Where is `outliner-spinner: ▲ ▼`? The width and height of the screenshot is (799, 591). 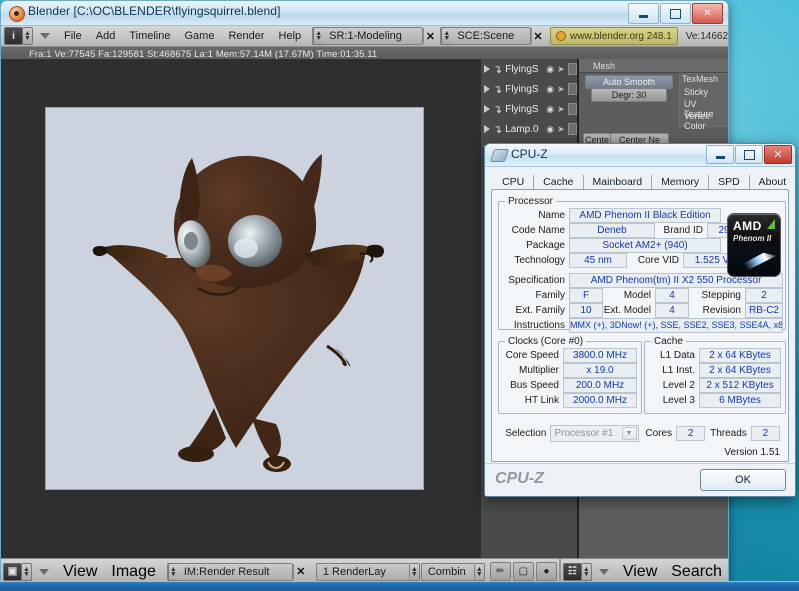
outliner-spinner: ▲ ▼ is located at coordinates (586, 571).